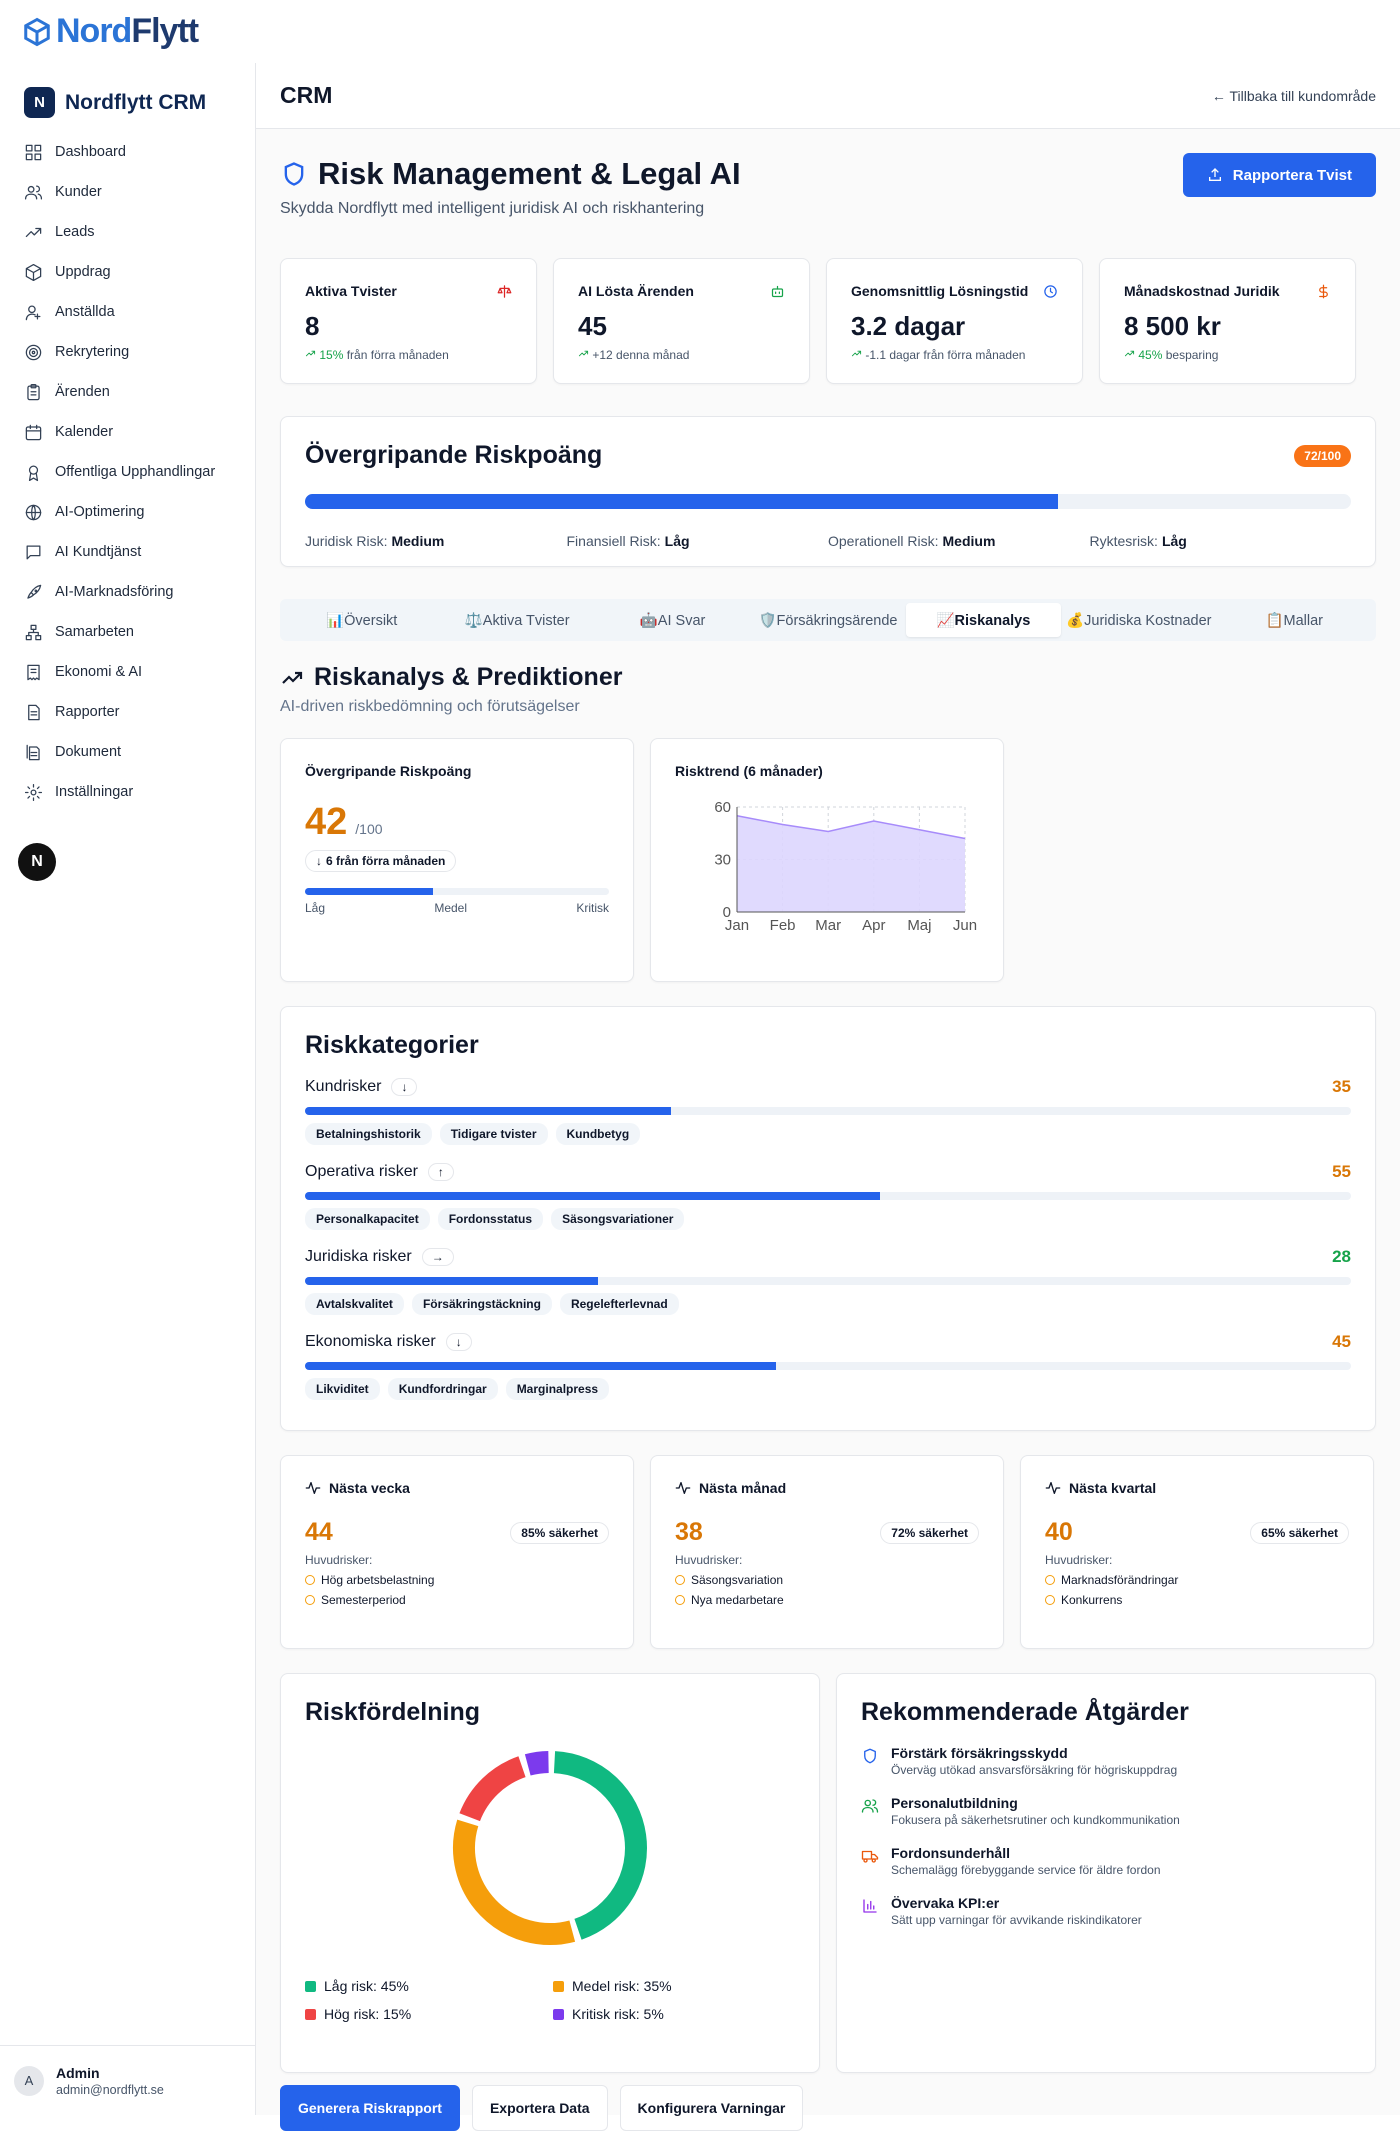 The height and width of the screenshot is (2131, 1400). What do you see at coordinates (712, 2108) in the screenshot?
I see `configure-alerts-button: Konfigurera Varningar` at bounding box center [712, 2108].